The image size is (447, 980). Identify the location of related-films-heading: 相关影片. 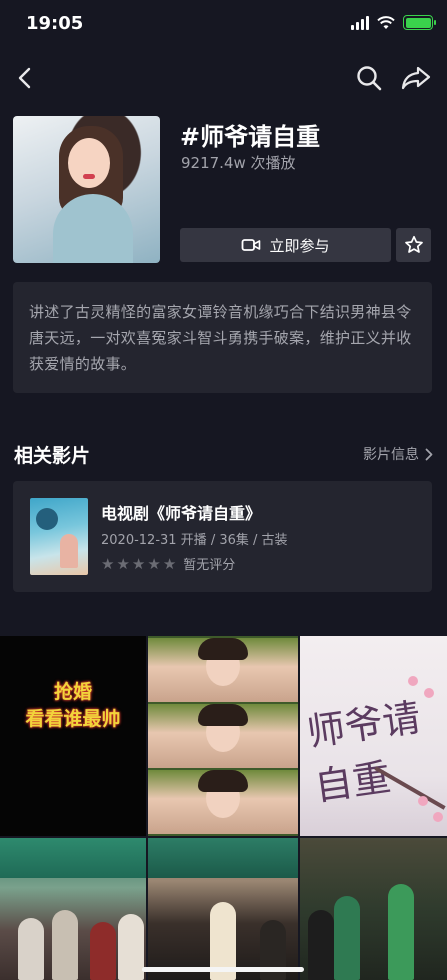
(52, 456).